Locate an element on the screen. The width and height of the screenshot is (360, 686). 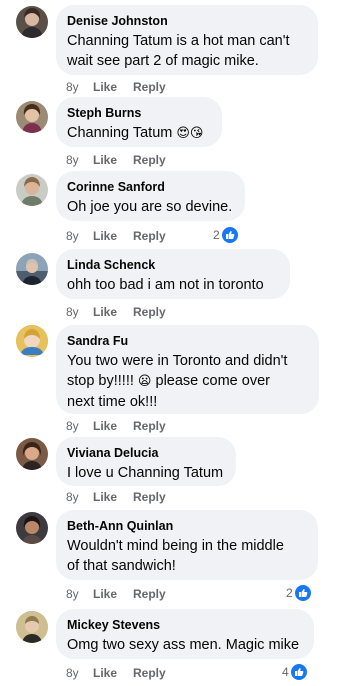
comment-text: ohh too bad i am not in toronto is located at coordinates (165, 285).